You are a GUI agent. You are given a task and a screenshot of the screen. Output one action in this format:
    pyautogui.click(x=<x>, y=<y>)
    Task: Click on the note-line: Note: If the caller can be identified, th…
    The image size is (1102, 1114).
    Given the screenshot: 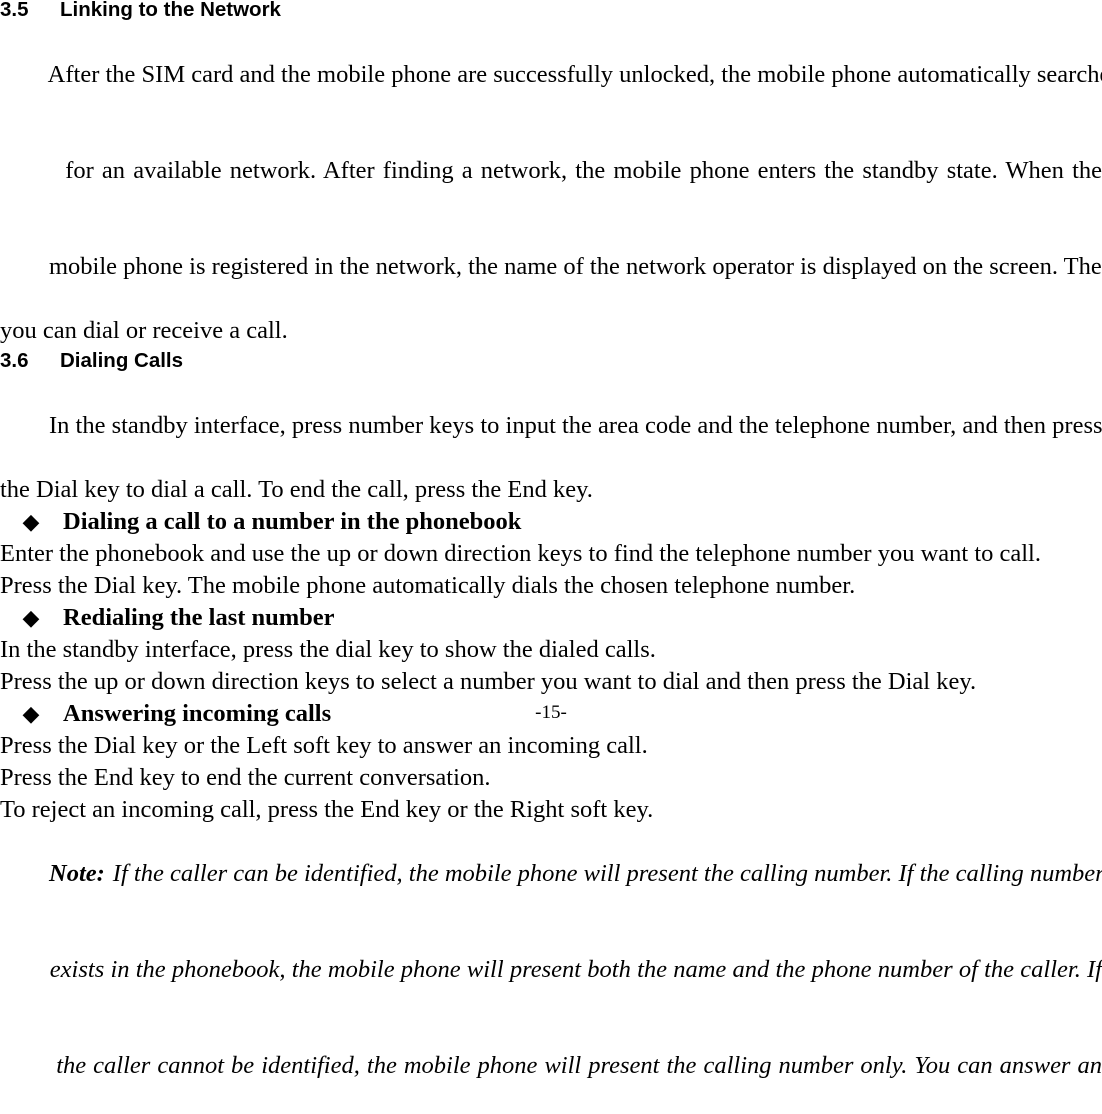 What is the action you would take?
    pyautogui.click(x=551, y=874)
    